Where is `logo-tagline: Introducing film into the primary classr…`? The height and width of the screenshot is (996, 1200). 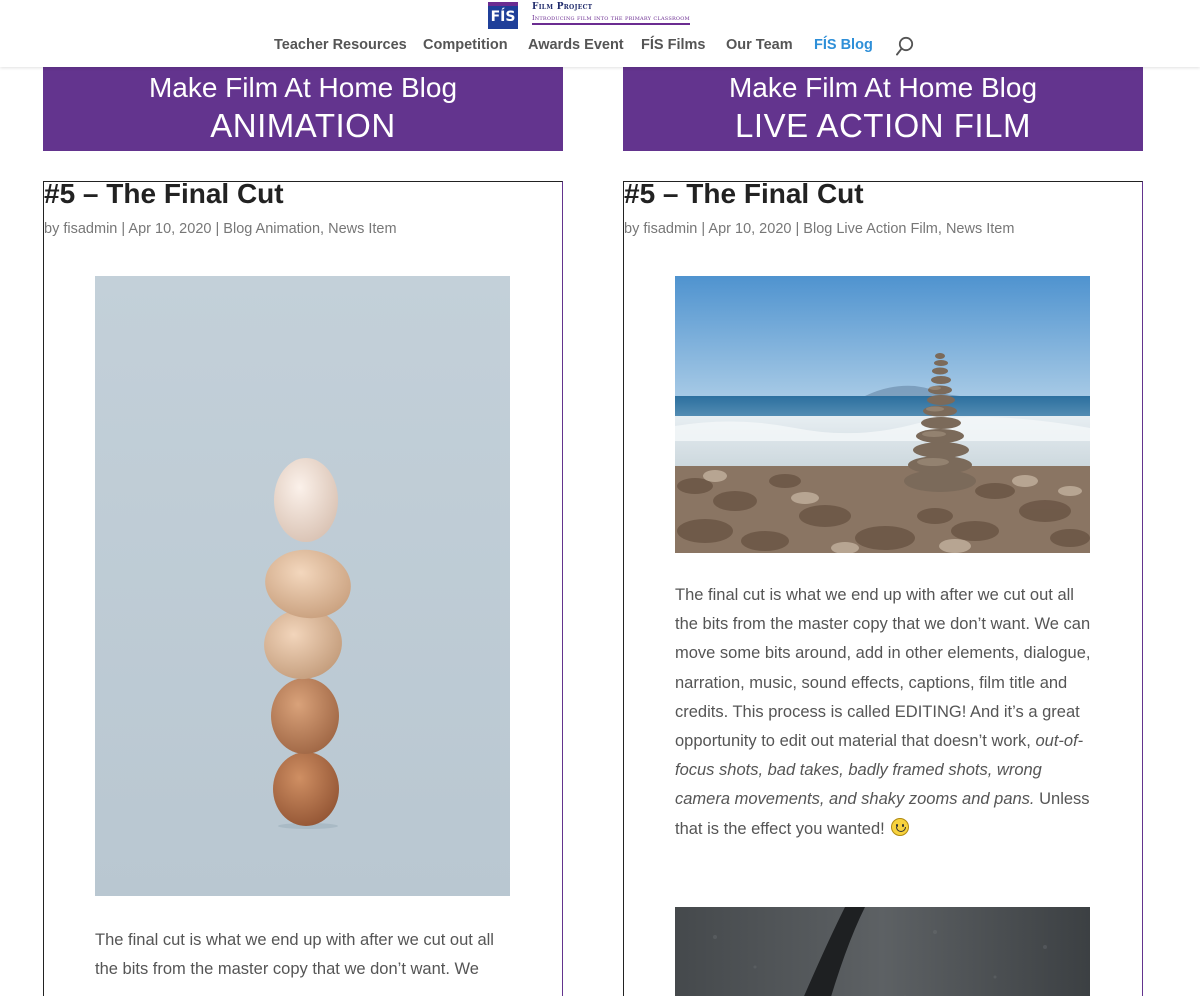
logo-tagline: Introducing film into the primary classr… is located at coordinates (611, 19).